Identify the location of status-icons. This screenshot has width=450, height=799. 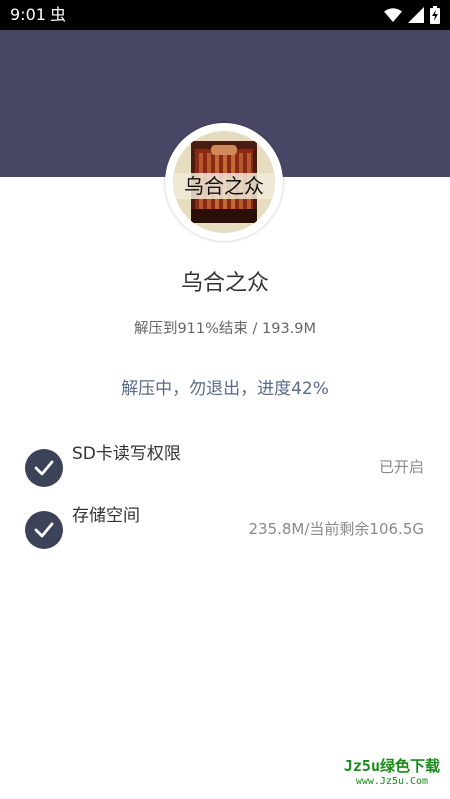
(412, 15).